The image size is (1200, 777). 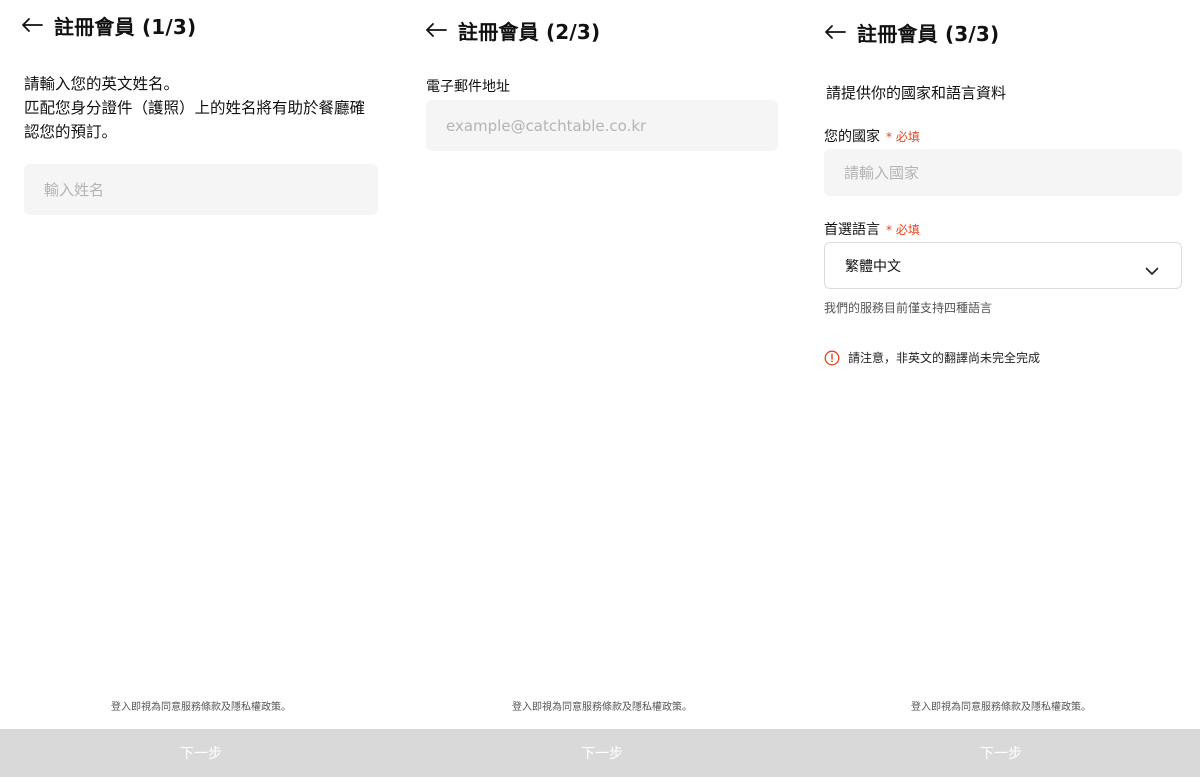 What do you see at coordinates (832, 358) in the screenshot?
I see `alert-circle-icon` at bounding box center [832, 358].